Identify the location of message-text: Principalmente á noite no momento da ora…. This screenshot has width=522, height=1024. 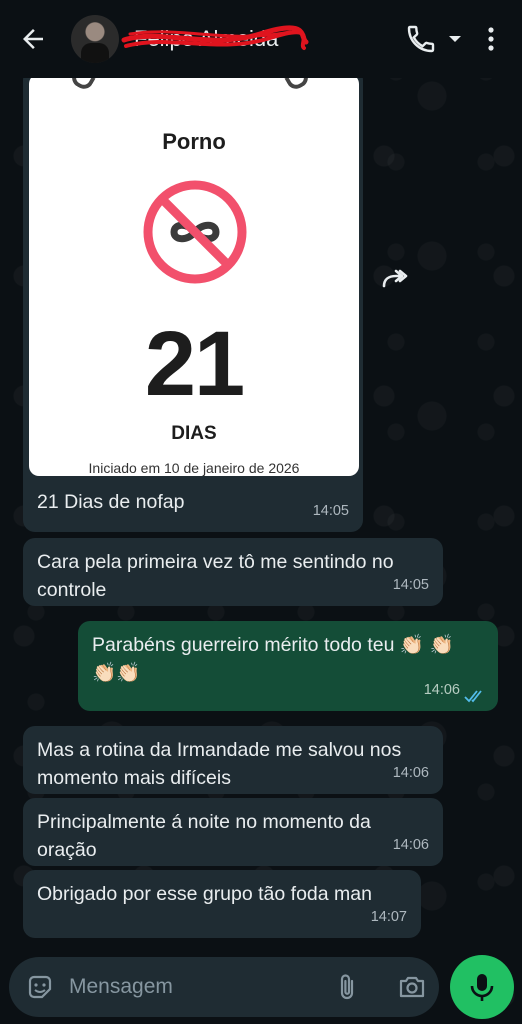
(204, 836).